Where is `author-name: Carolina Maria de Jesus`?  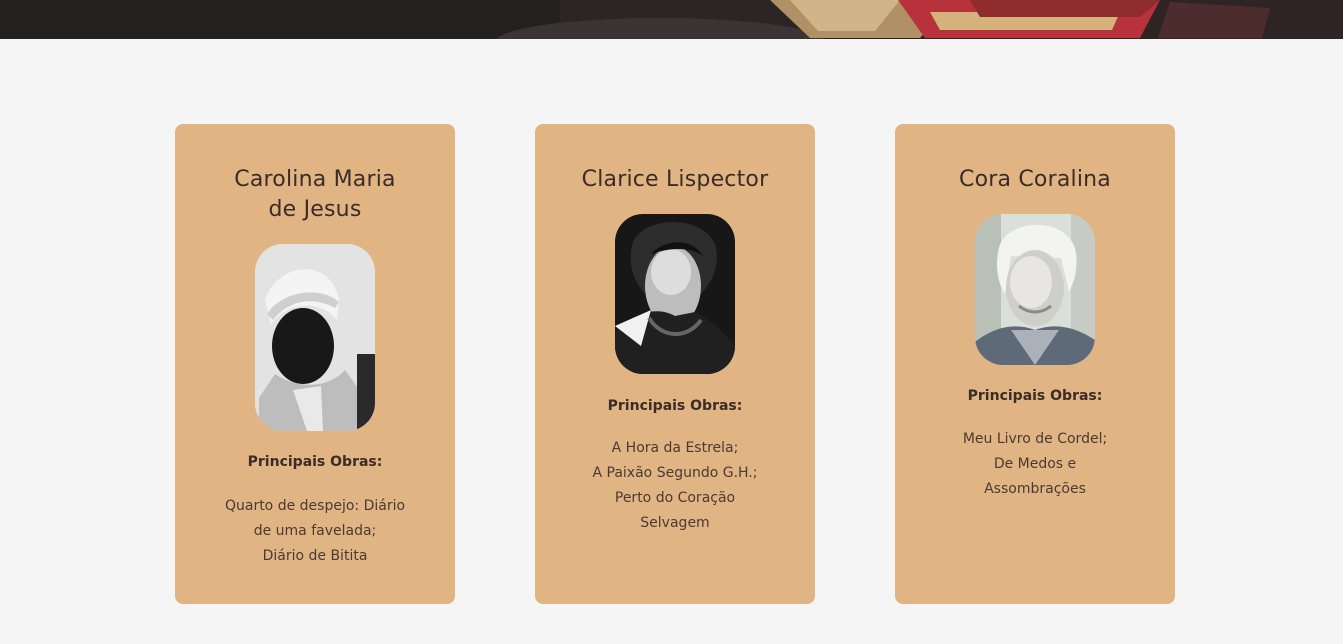 author-name: Carolina Maria de Jesus is located at coordinates (315, 195).